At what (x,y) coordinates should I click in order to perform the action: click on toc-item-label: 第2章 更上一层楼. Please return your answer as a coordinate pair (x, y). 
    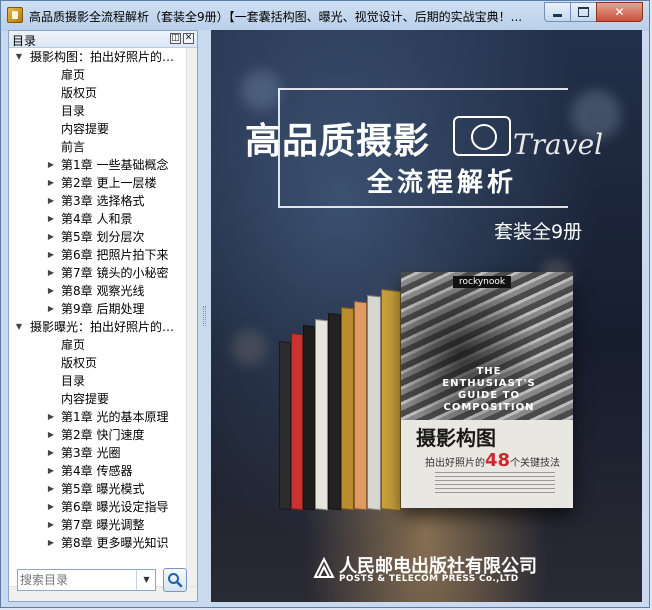
    Looking at the image, I should click on (109, 183).